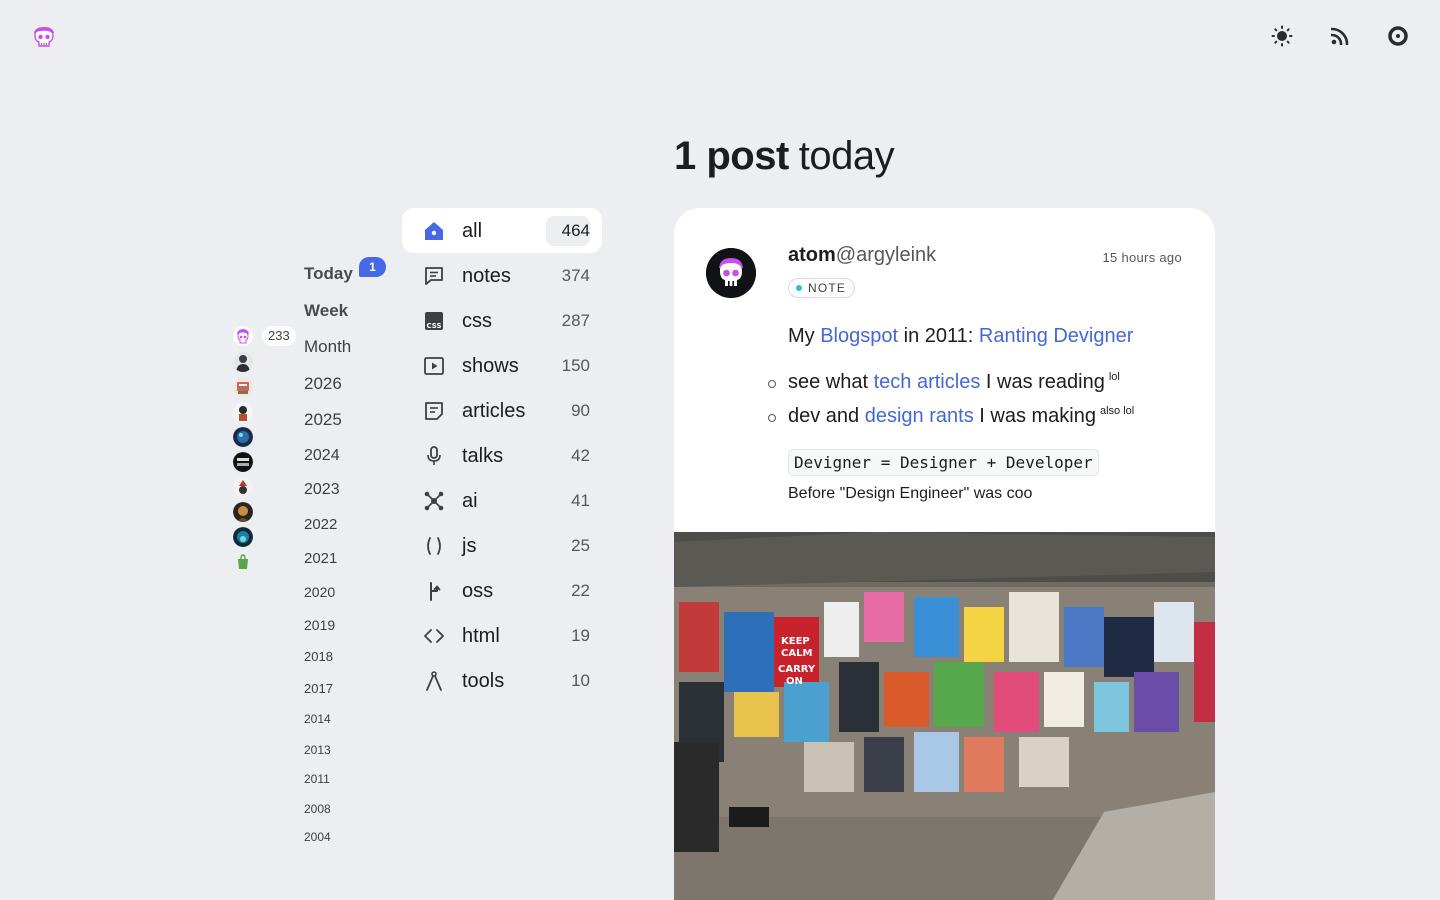 This screenshot has width=1440, height=900. What do you see at coordinates (318, 656) in the screenshot?
I see `time-filter-year: 2018` at bounding box center [318, 656].